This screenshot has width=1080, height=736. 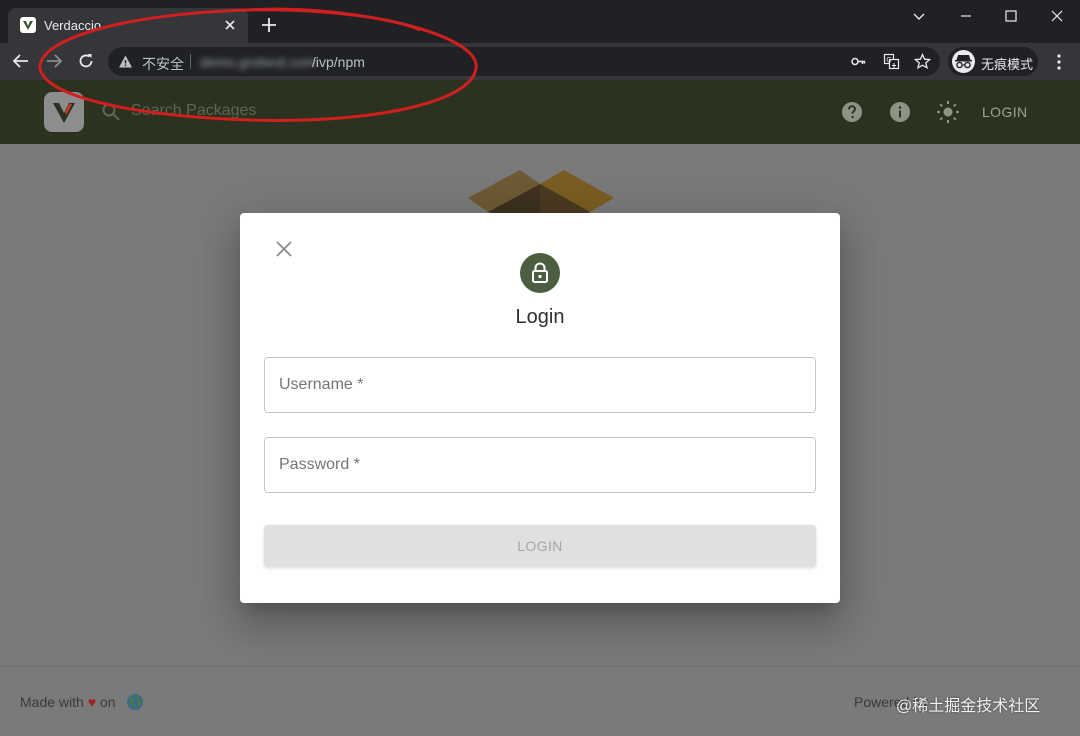 I want to click on dialog-title: Login, so click(x=540, y=317).